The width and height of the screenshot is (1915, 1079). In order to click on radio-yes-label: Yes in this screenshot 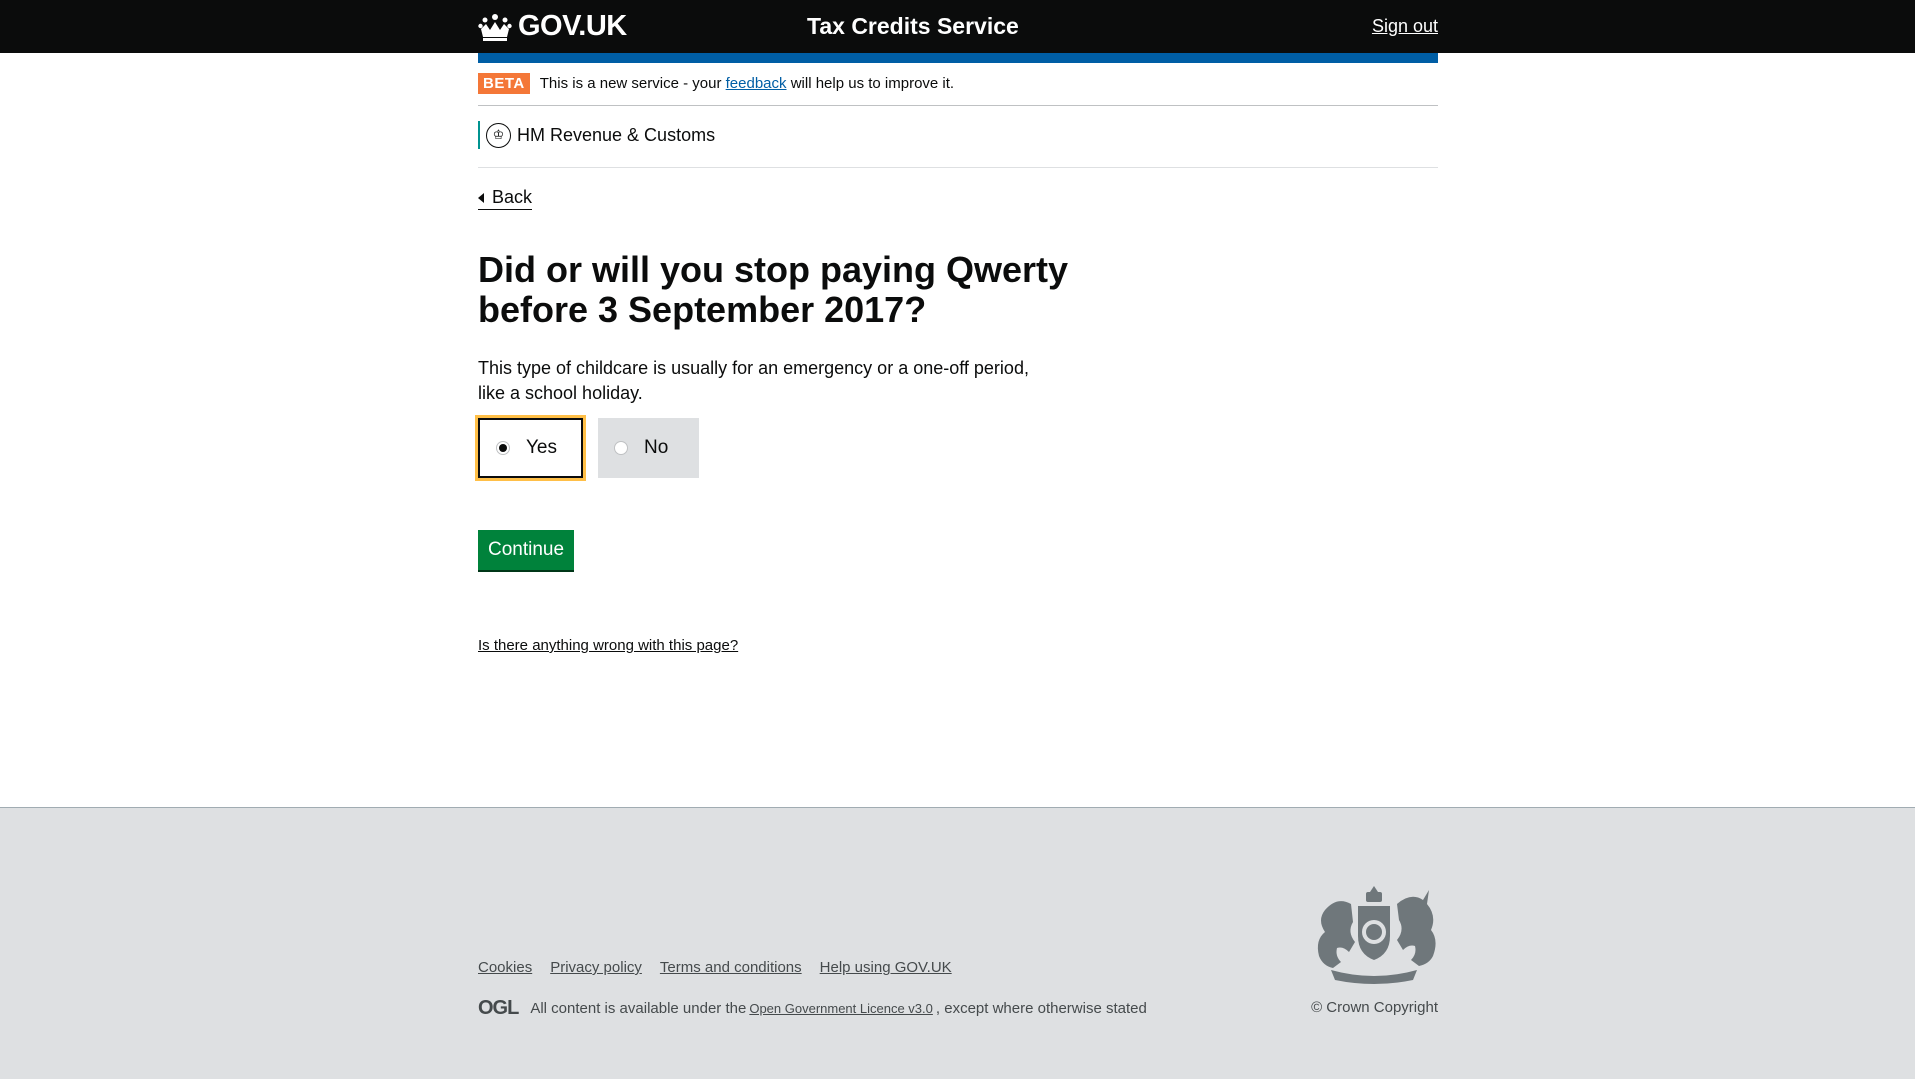, I will do `click(541, 447)`.